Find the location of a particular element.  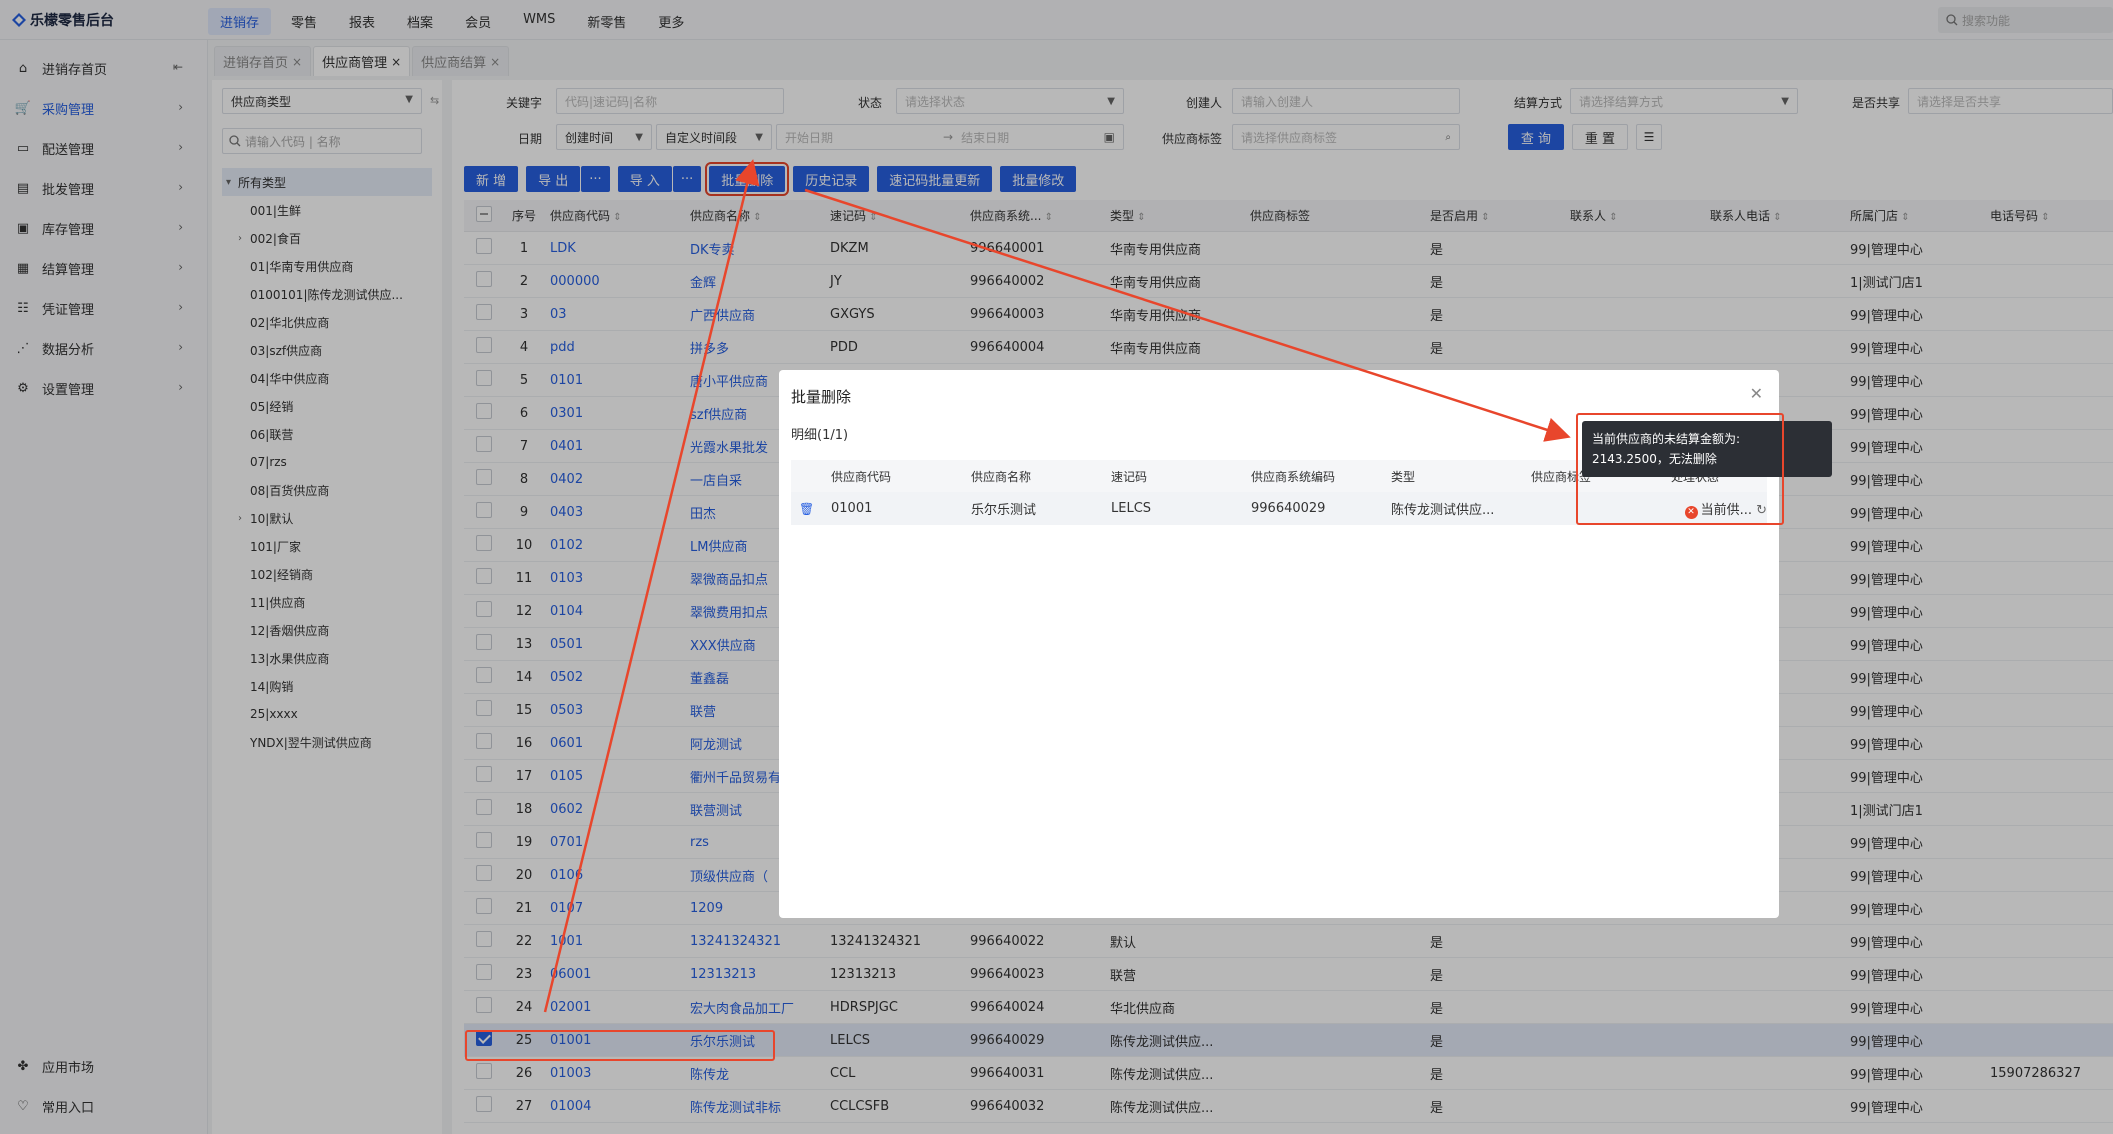

close-icon: ✕ is located at coordinates (1756, 393).